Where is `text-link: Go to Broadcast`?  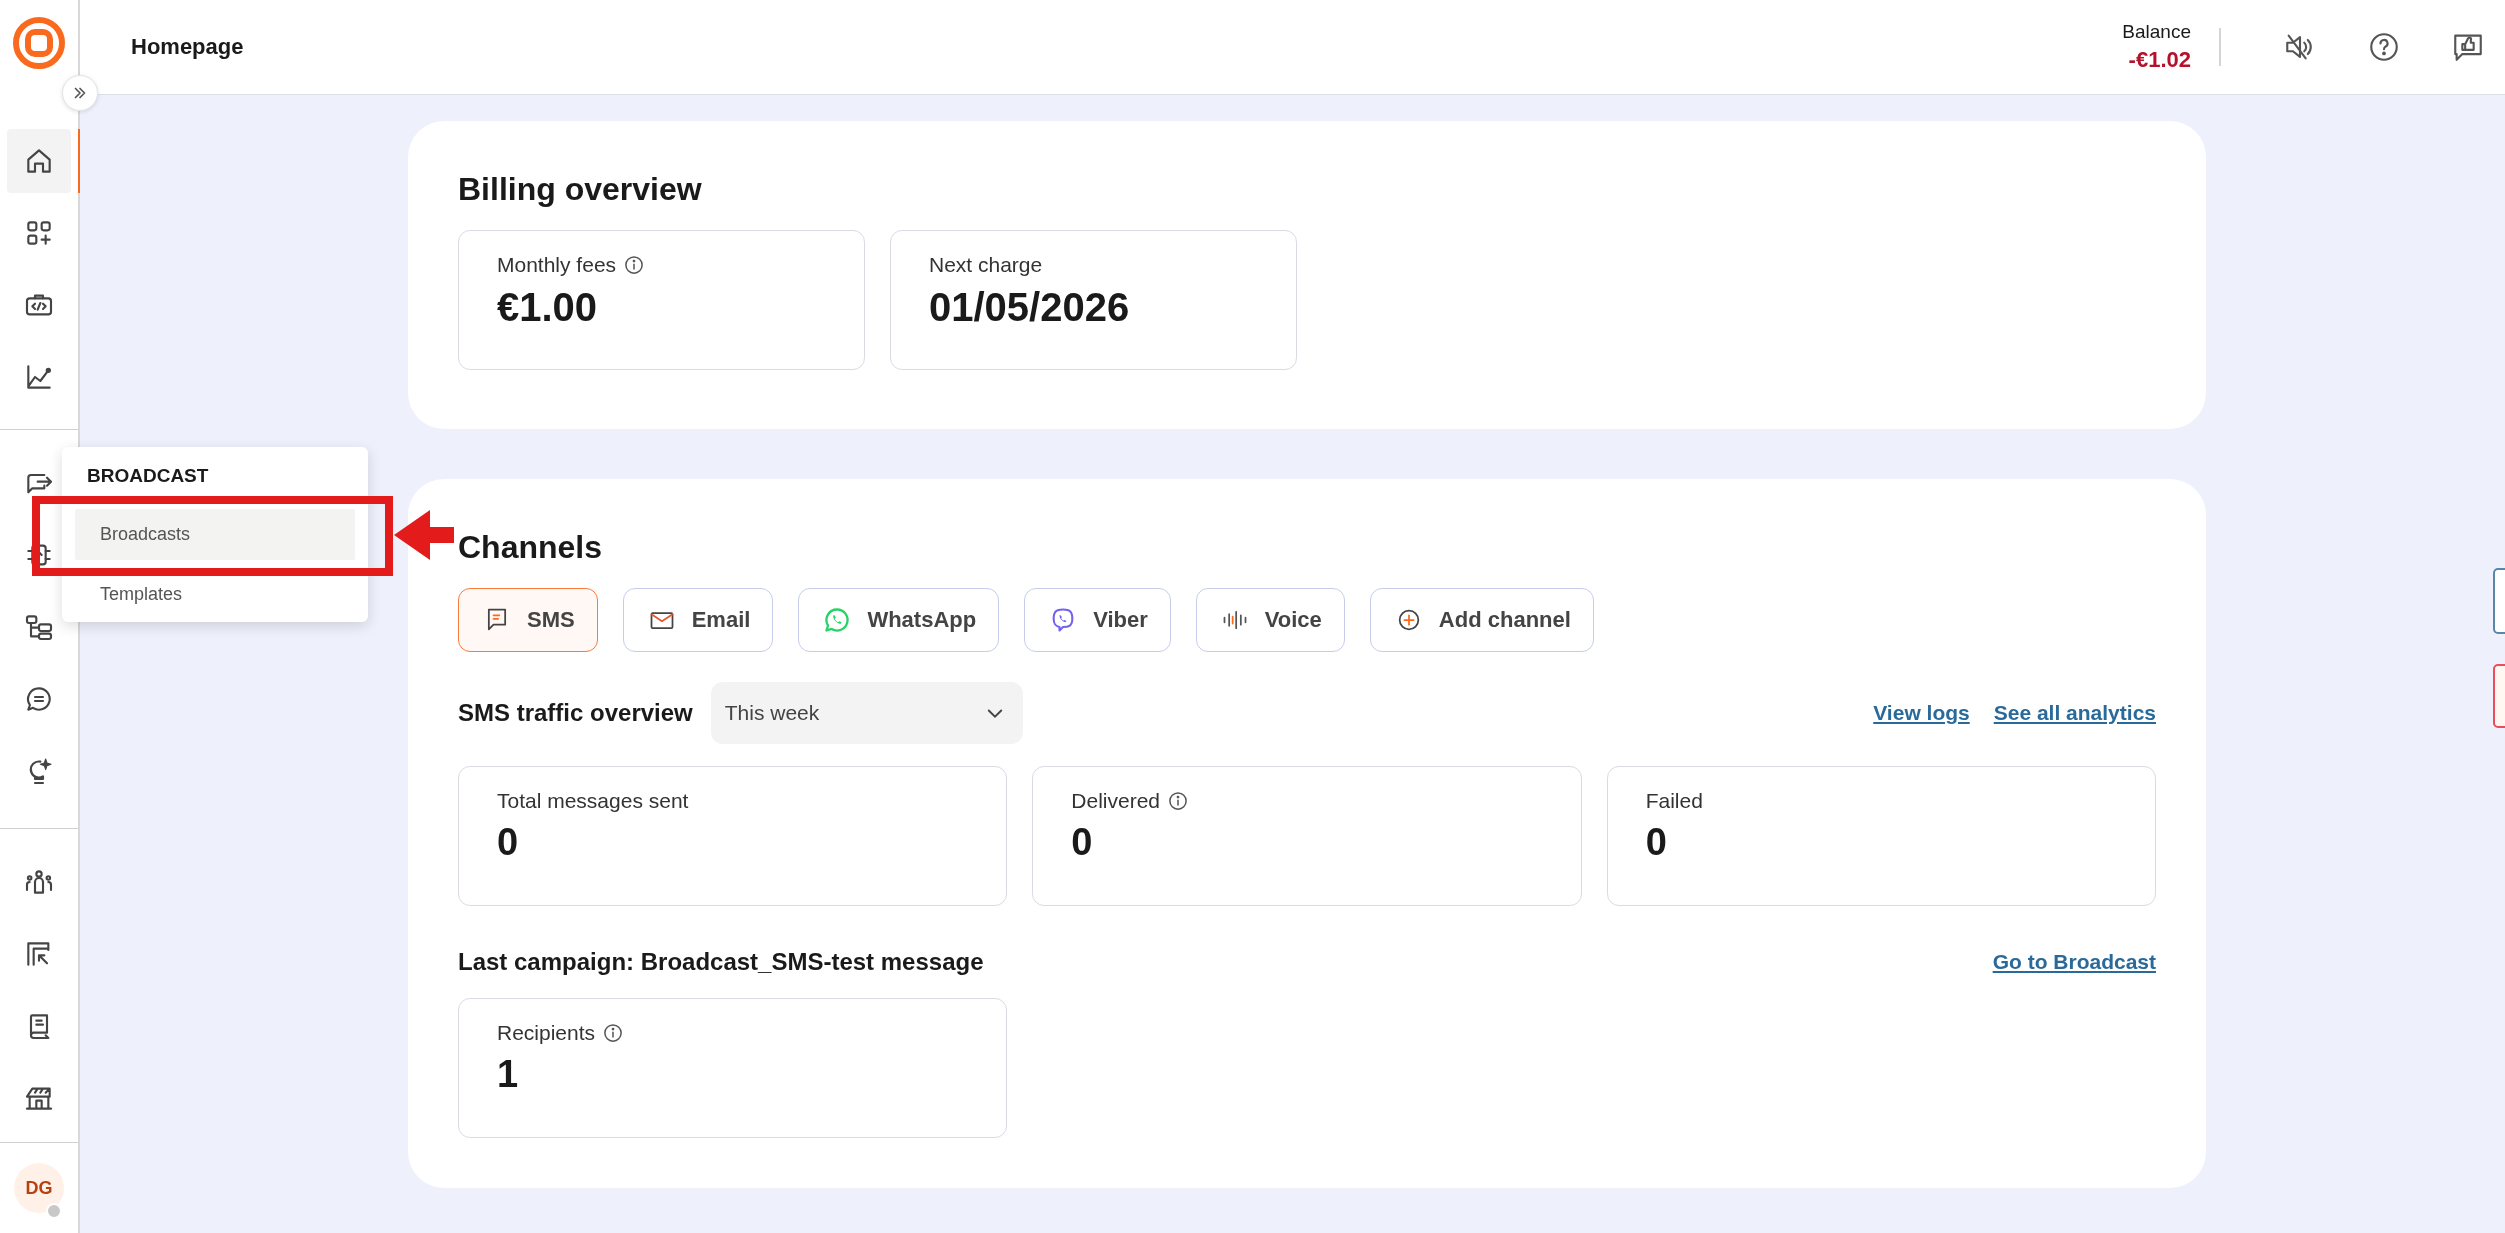 text-link: Go to Broadcast is located at coordinates (2074, 962).